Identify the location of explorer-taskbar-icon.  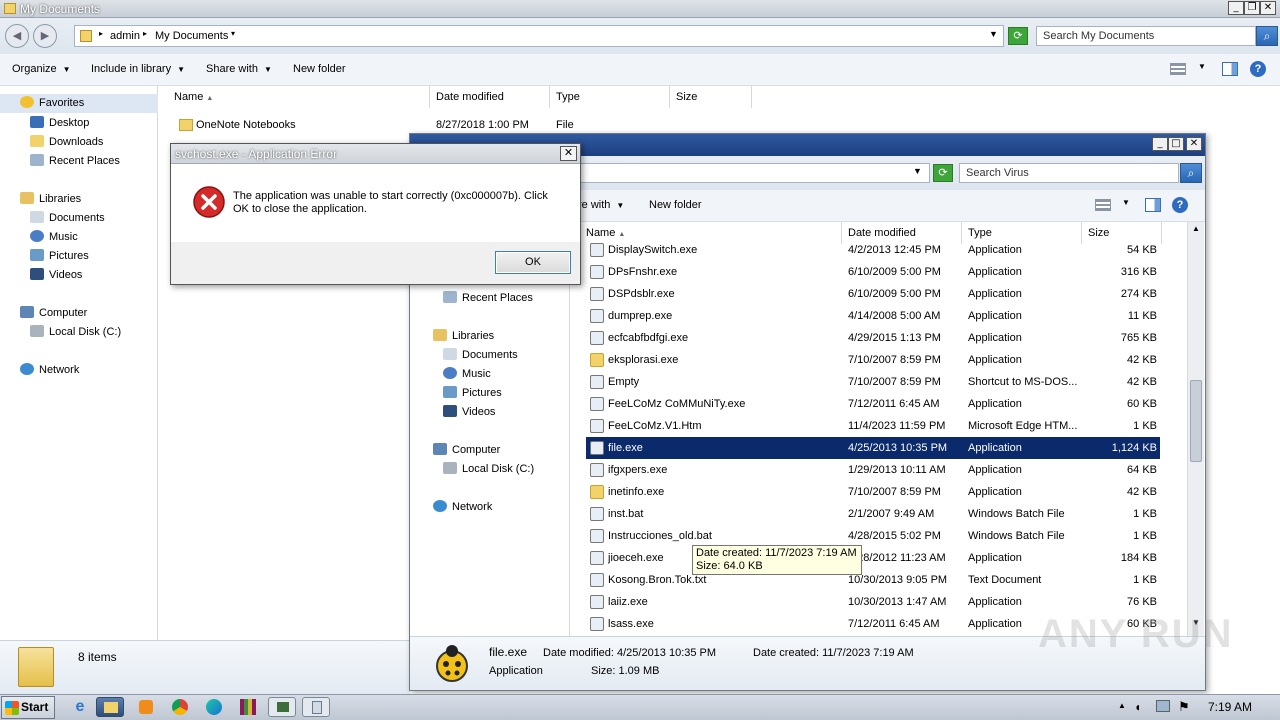
(110, 707).